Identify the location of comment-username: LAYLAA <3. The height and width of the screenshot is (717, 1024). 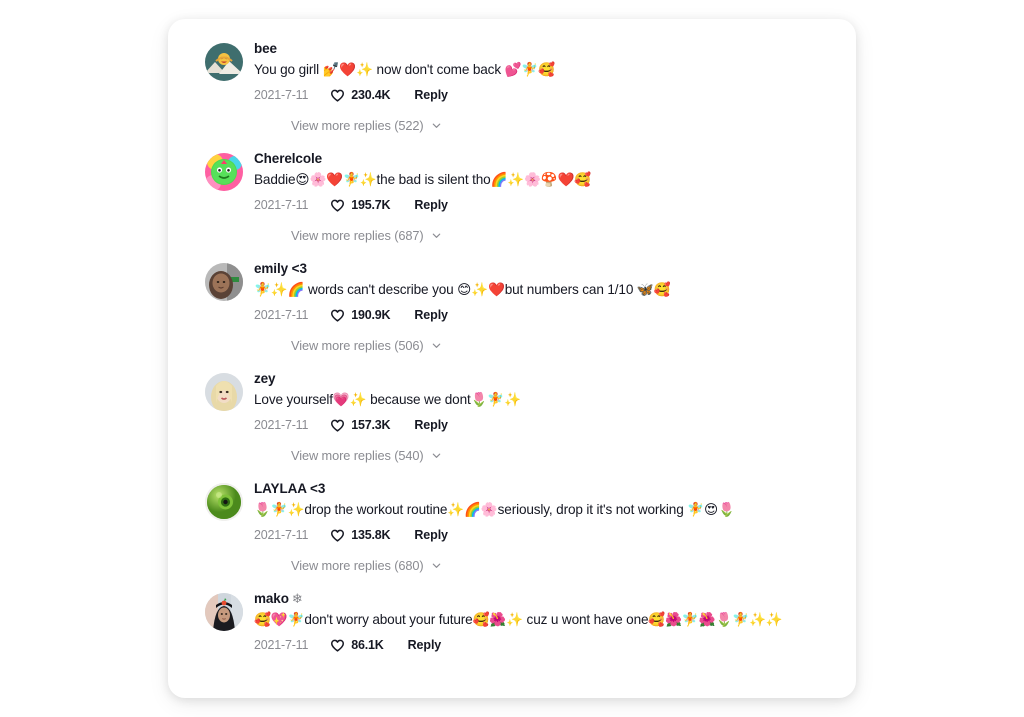
(546, 488).